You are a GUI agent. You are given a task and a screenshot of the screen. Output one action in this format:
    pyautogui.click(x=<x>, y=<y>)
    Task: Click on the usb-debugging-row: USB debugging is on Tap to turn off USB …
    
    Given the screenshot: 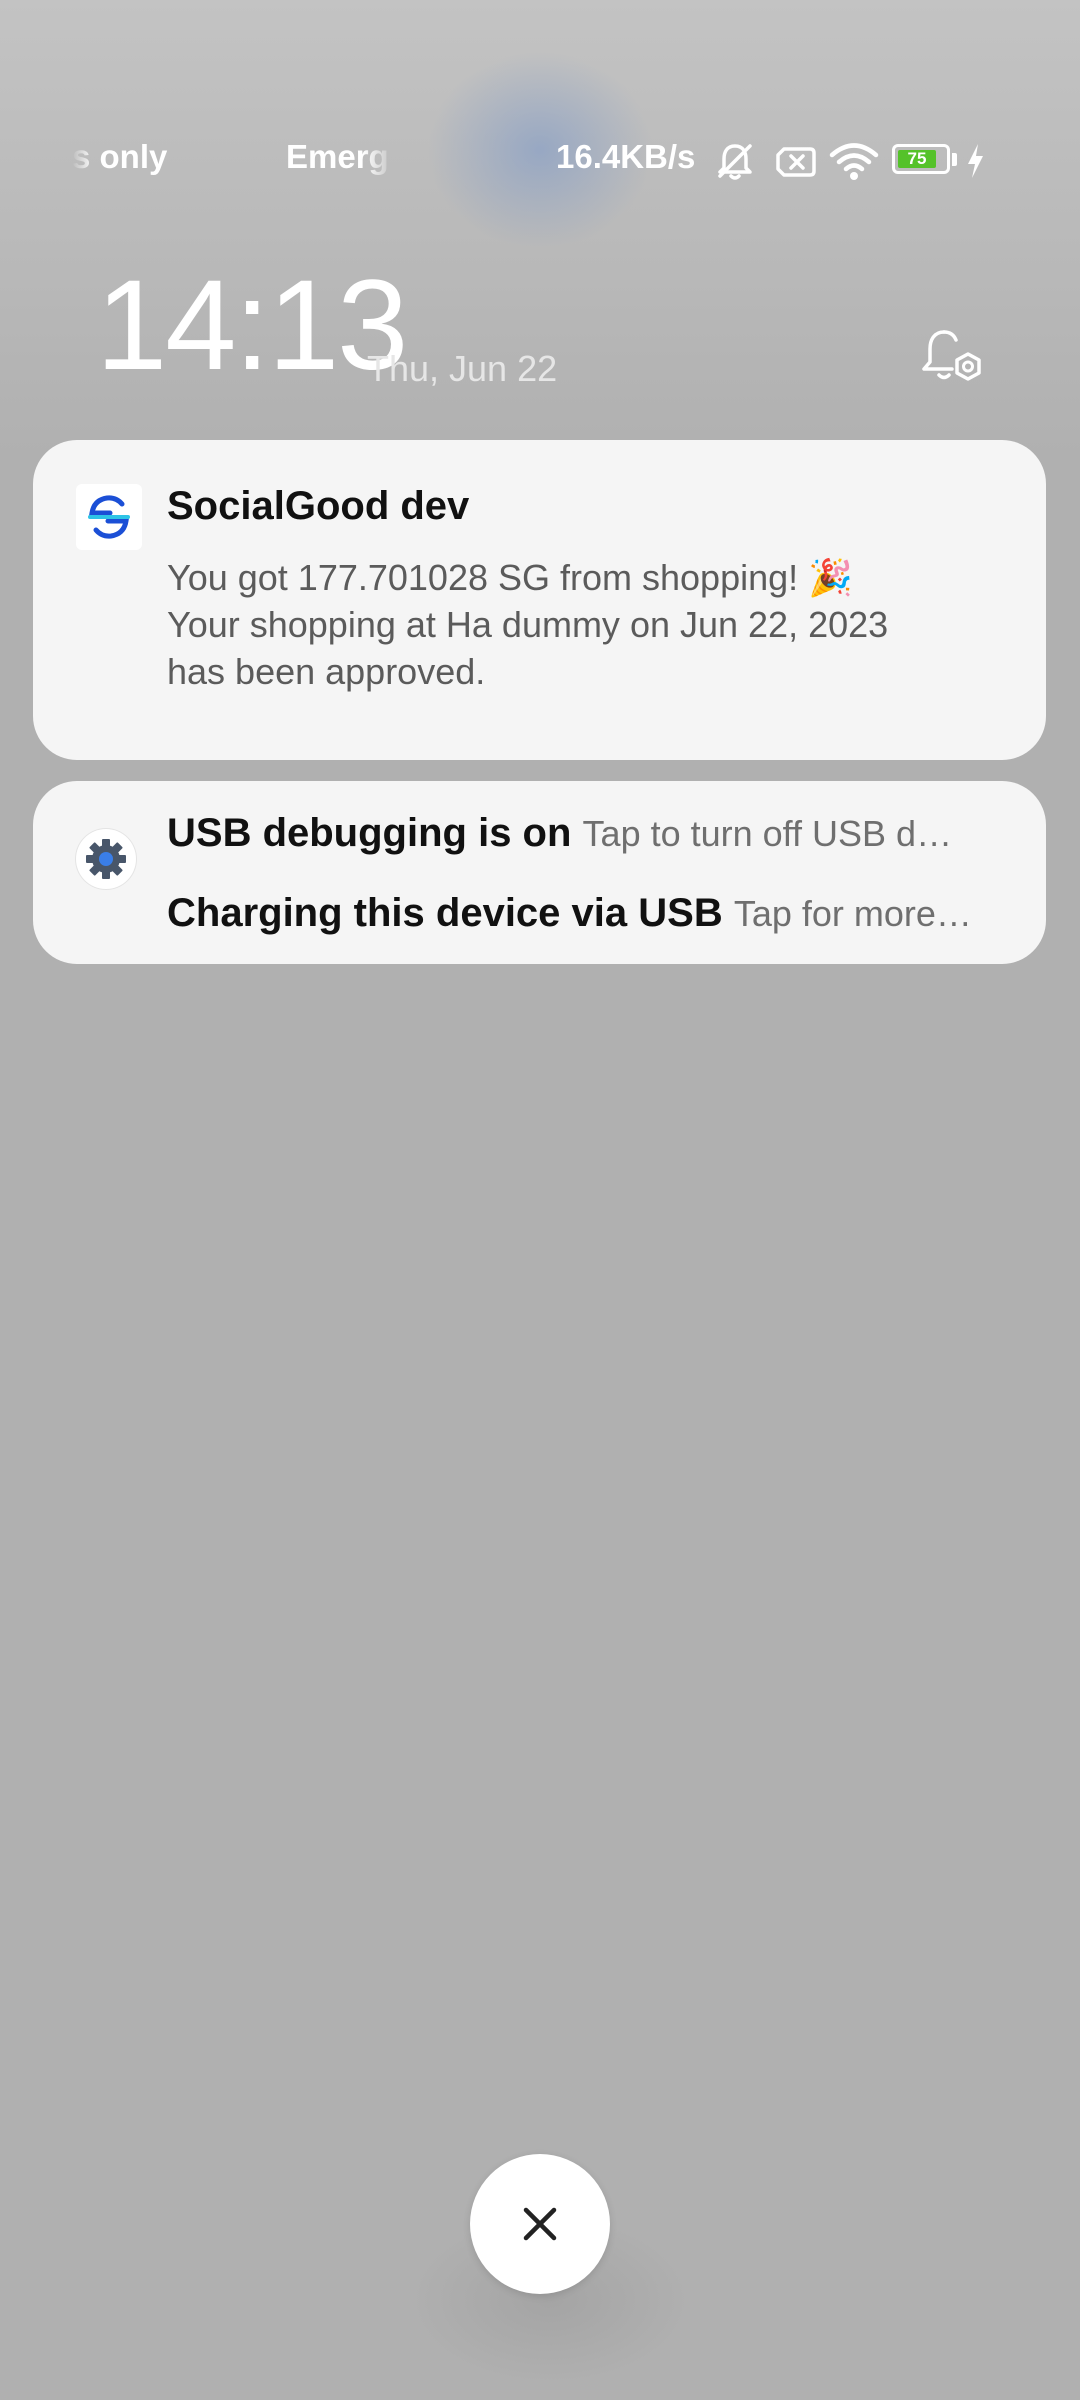 What is the action you would take?
    pyautogui.click(x=597, y=833)
    